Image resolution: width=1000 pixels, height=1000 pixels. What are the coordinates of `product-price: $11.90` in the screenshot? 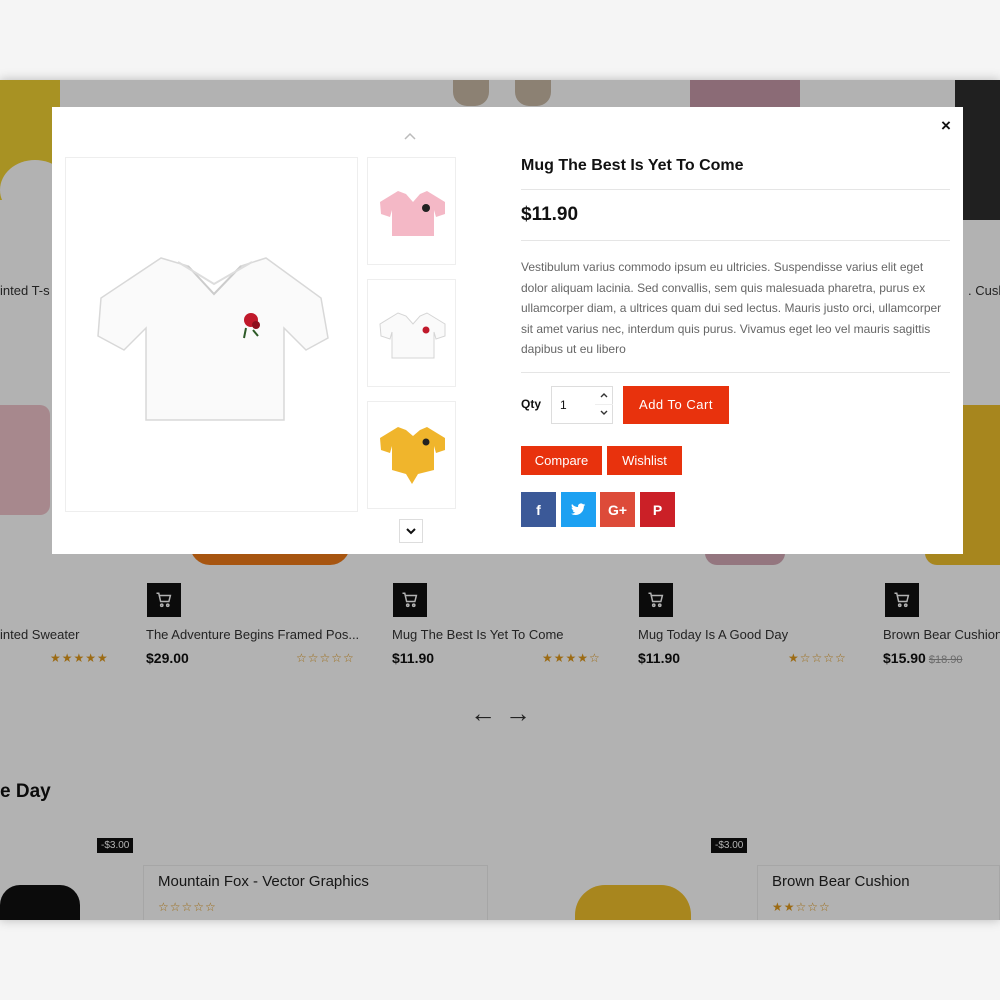 It's located at (550, 214).